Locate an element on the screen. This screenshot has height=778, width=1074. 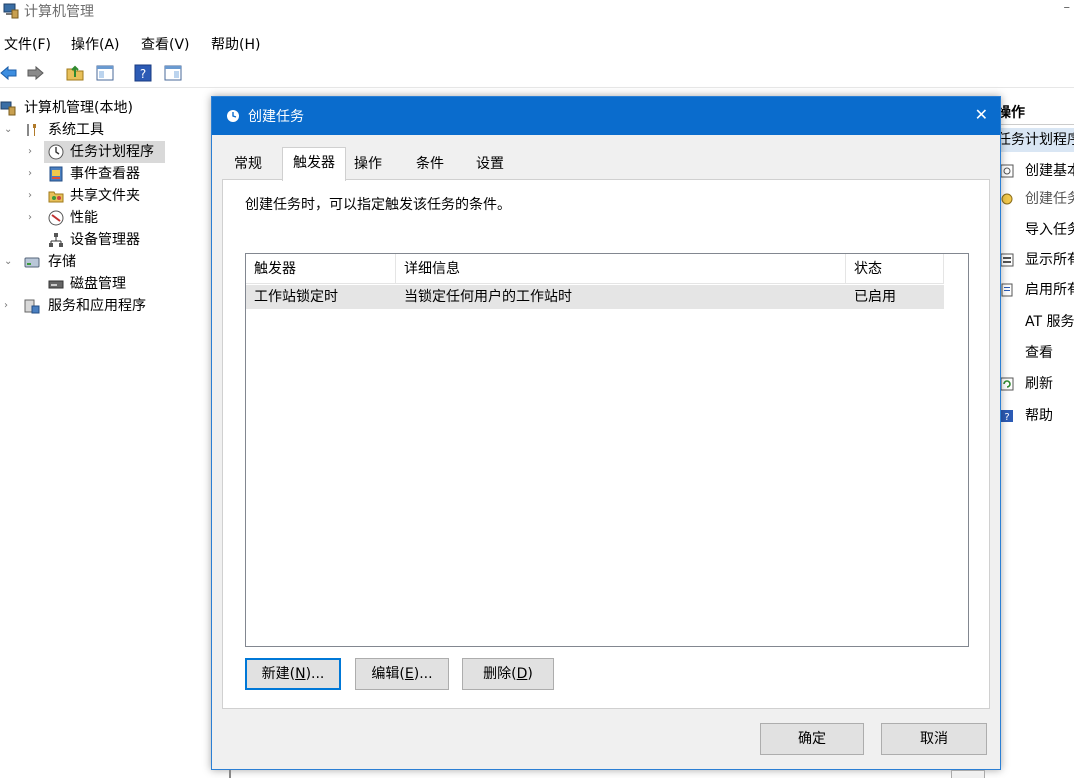
tools-icon is located at coordinates (31, 130).